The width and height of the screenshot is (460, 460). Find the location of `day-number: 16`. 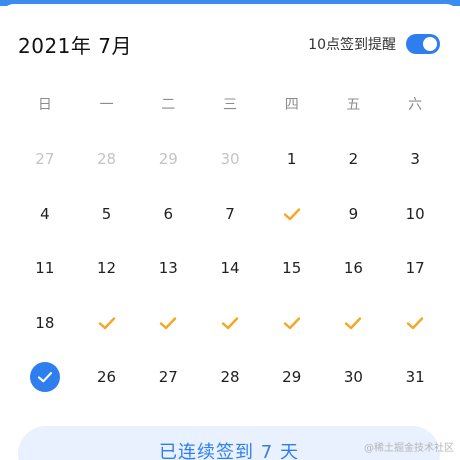

day-number: 16 is located at coordinates (353, 268).